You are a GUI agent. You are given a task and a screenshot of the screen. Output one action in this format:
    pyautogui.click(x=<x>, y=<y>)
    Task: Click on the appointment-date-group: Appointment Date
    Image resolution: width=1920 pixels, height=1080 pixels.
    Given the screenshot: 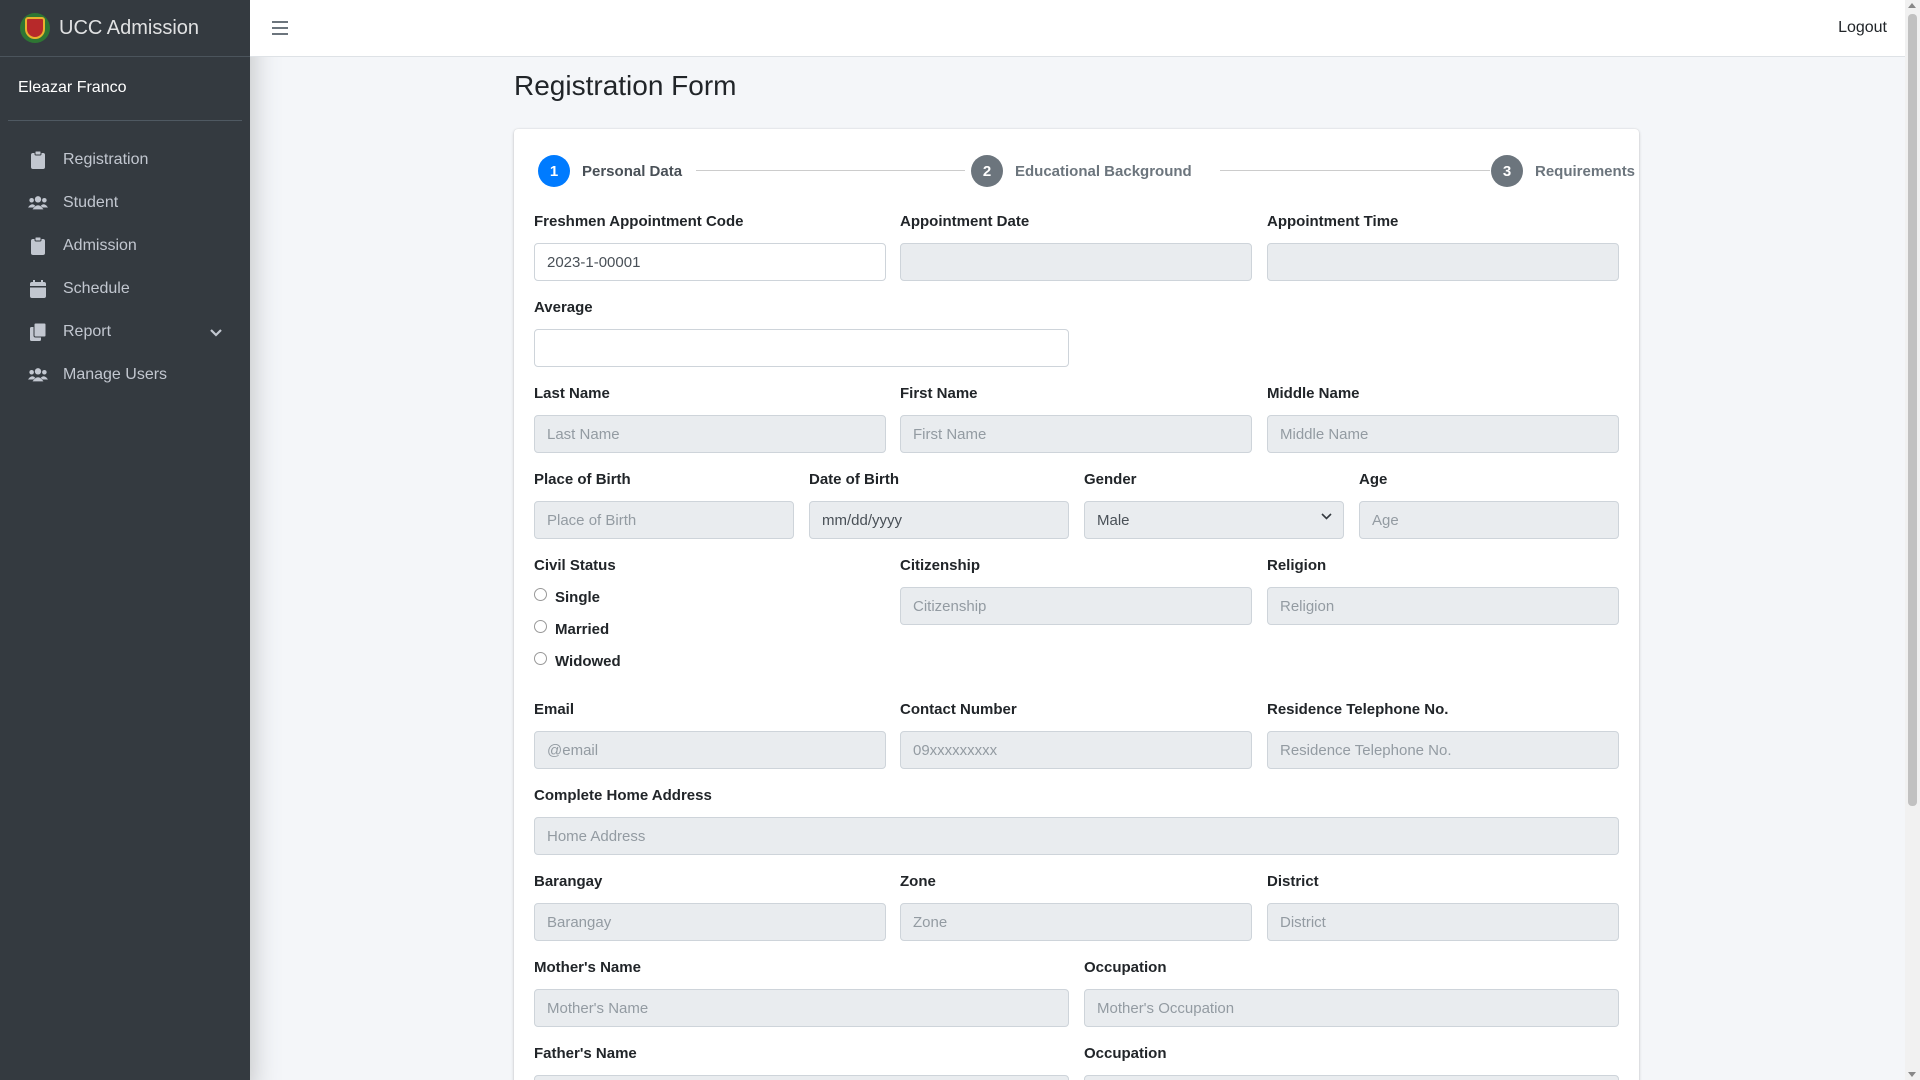 What is the action you would take?
    pyautogui.click(x=1076, y=247)
    